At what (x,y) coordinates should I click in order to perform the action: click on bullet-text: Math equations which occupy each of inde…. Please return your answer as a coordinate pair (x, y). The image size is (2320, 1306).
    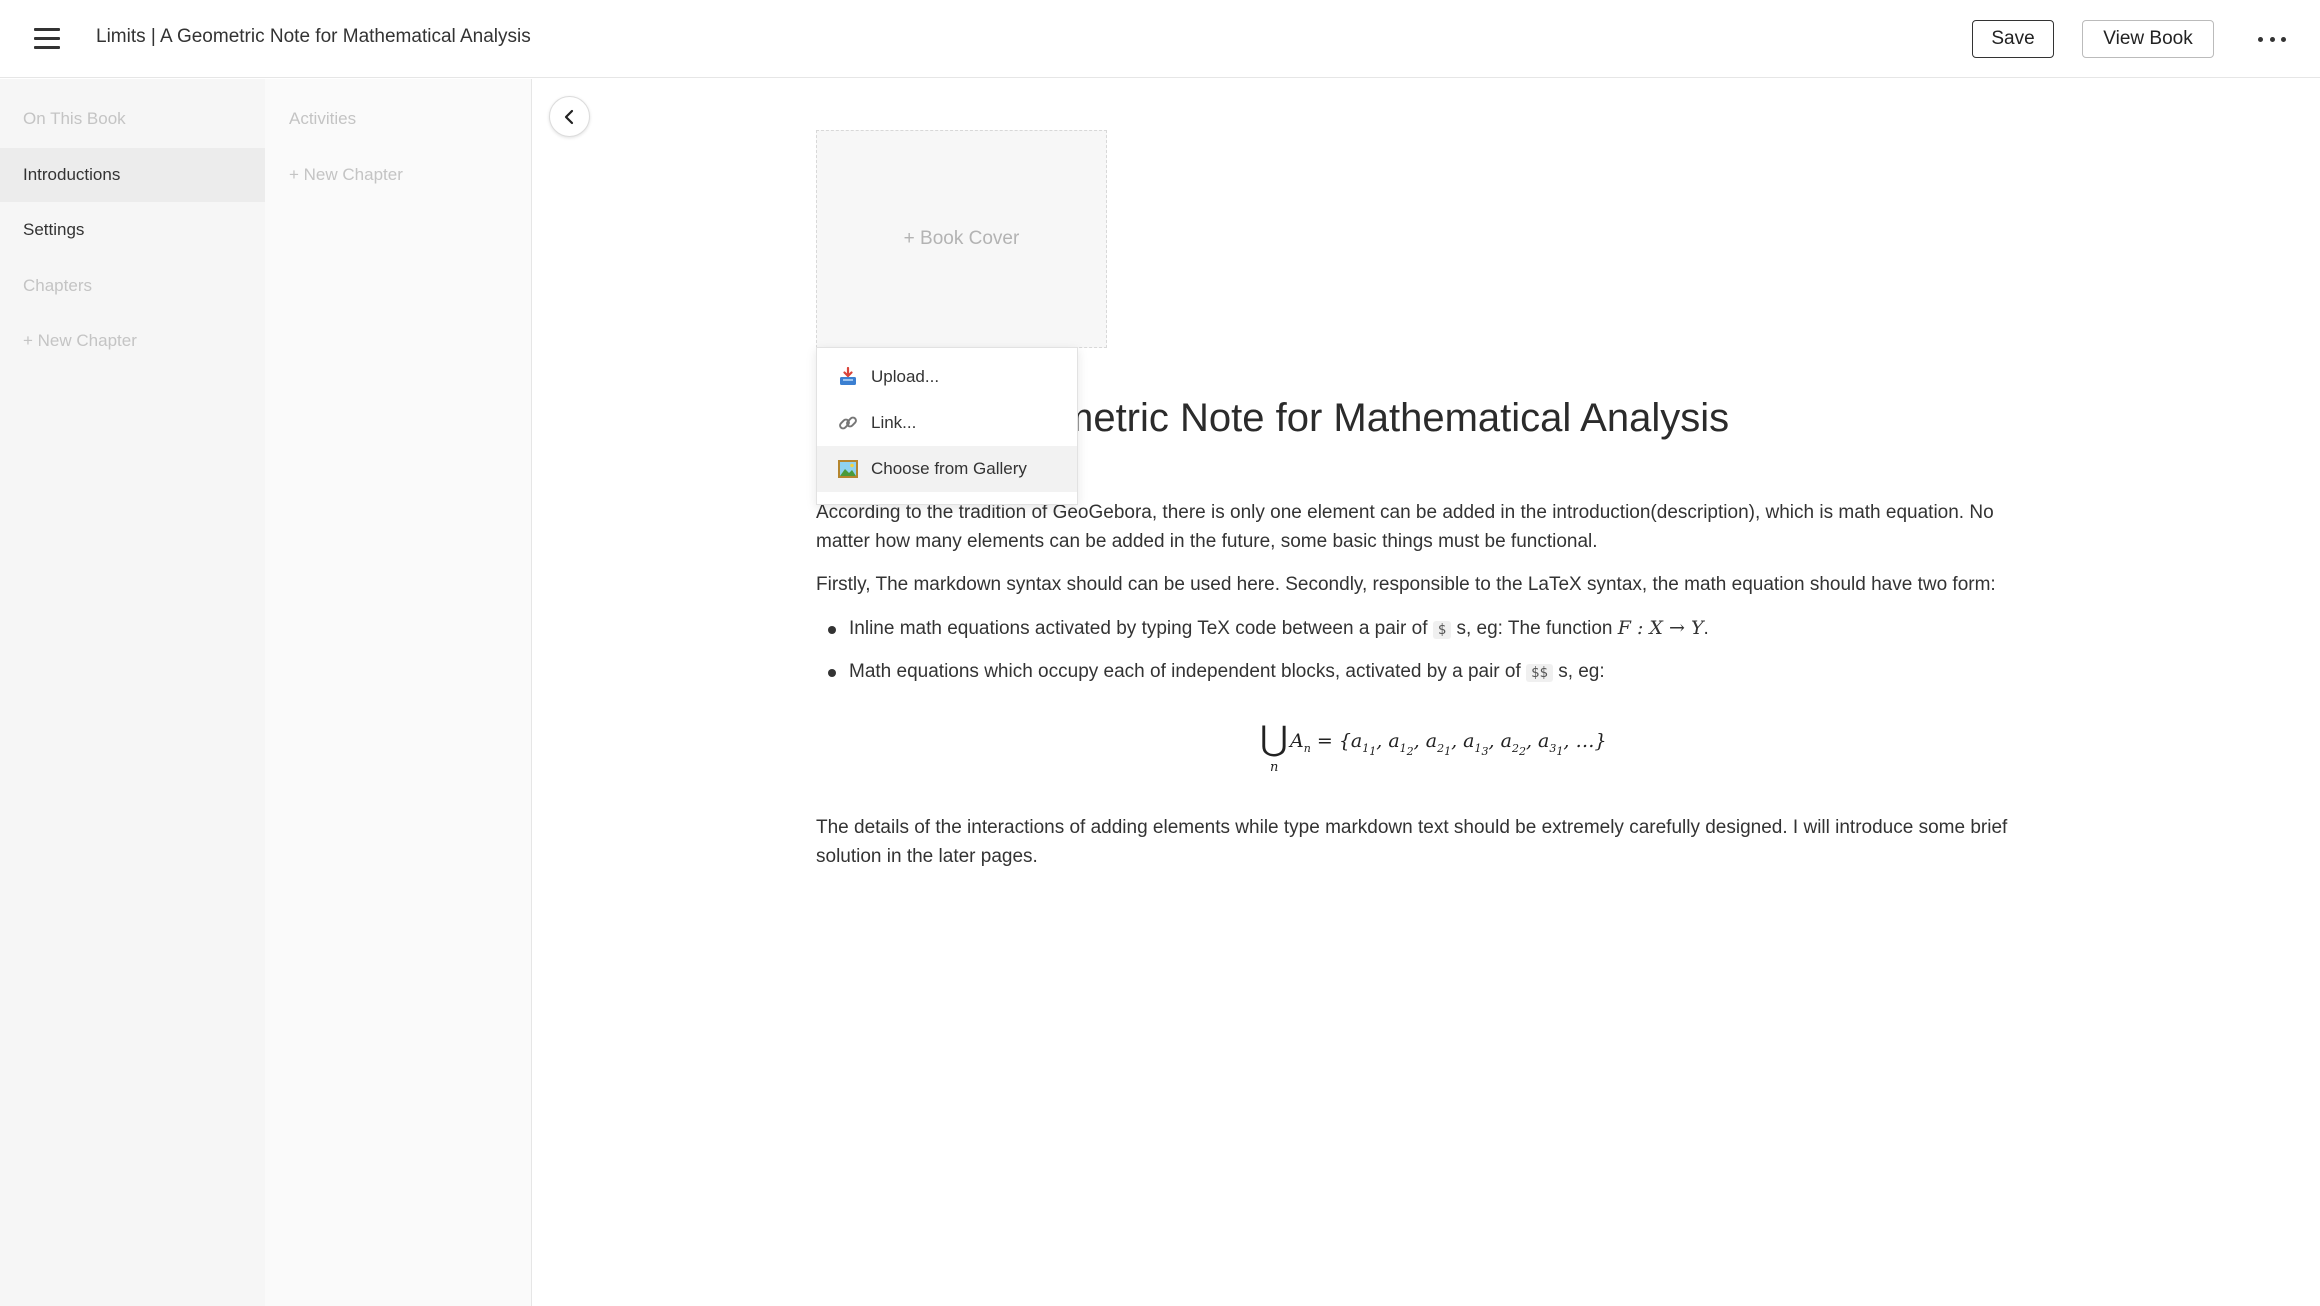
    Looking at the image, I should click on (1185, 671).